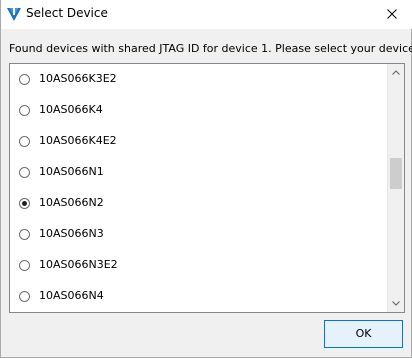  Describe the element at coordinates (199, 297) in the screenshot. I see `device-list-item: 10AS066N4` at that location.